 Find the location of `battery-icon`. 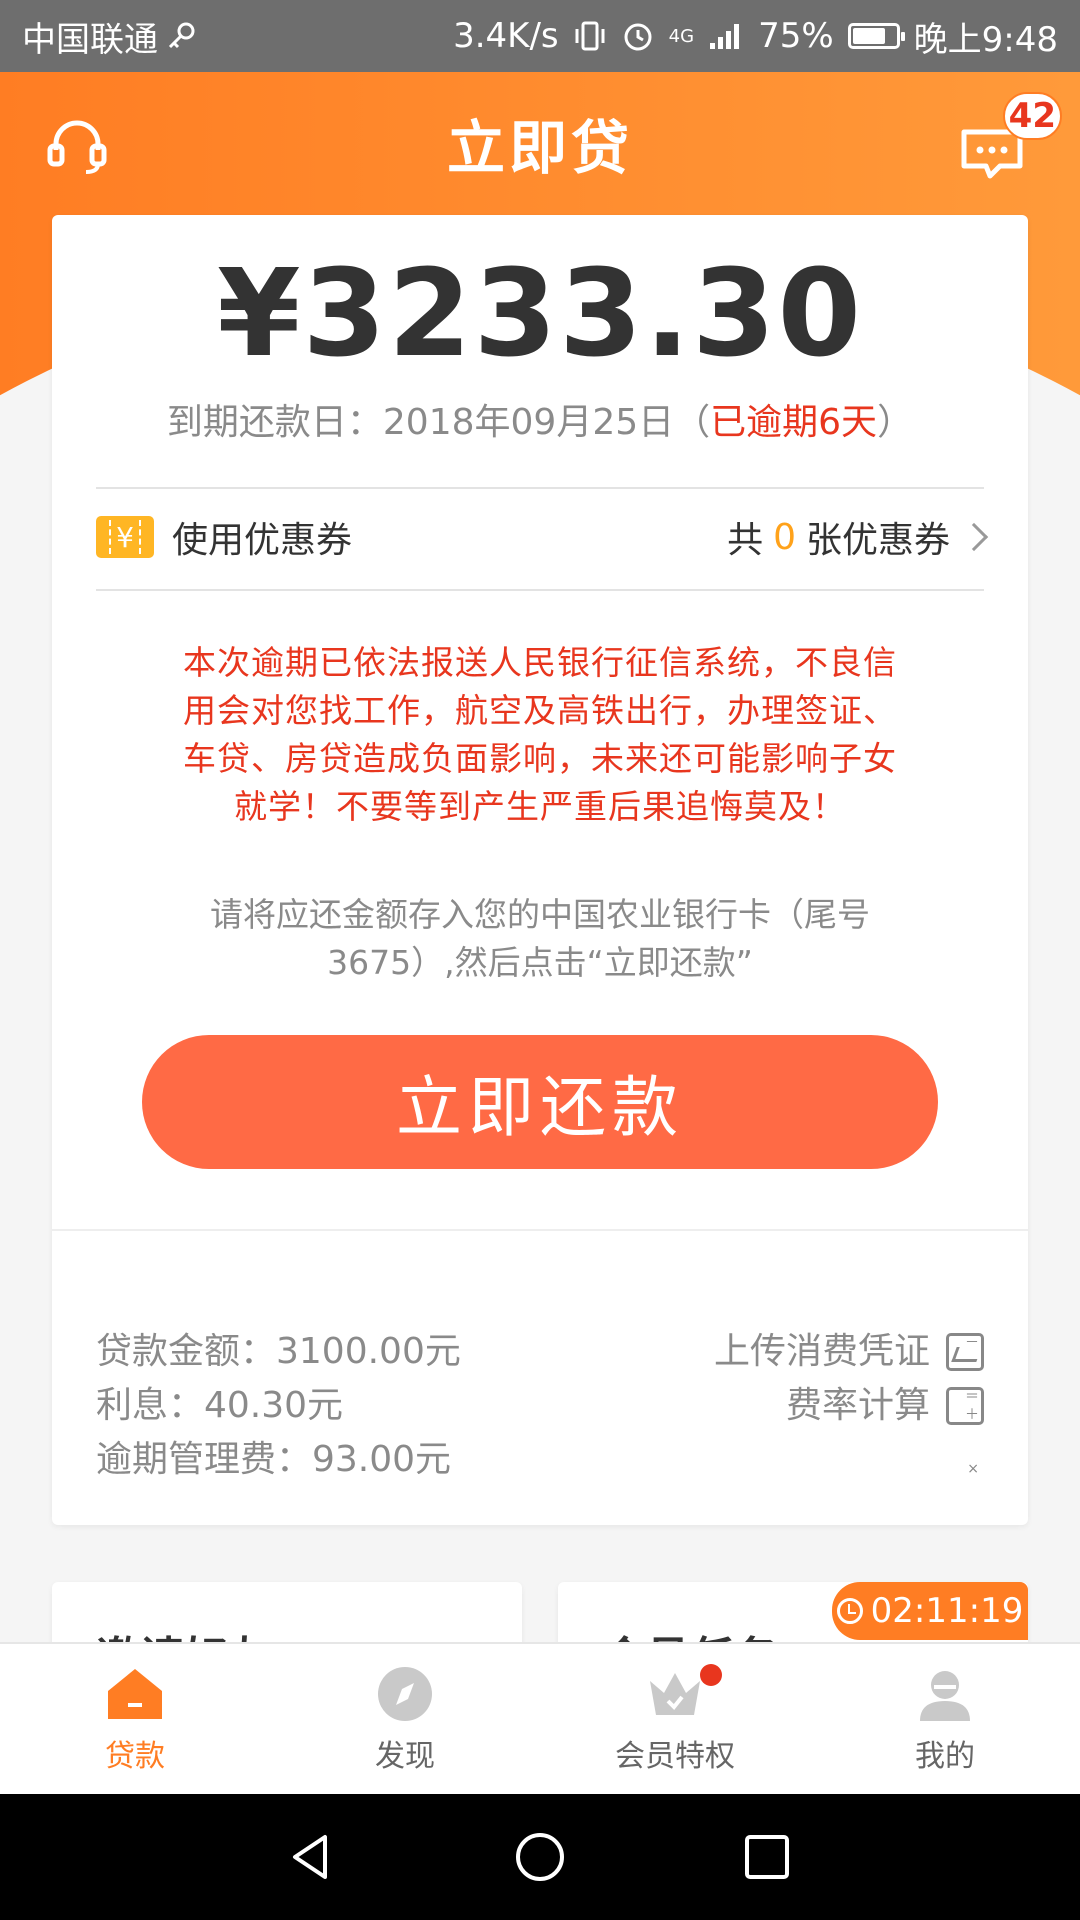

battery-icon is located at coordinates (876, 36).